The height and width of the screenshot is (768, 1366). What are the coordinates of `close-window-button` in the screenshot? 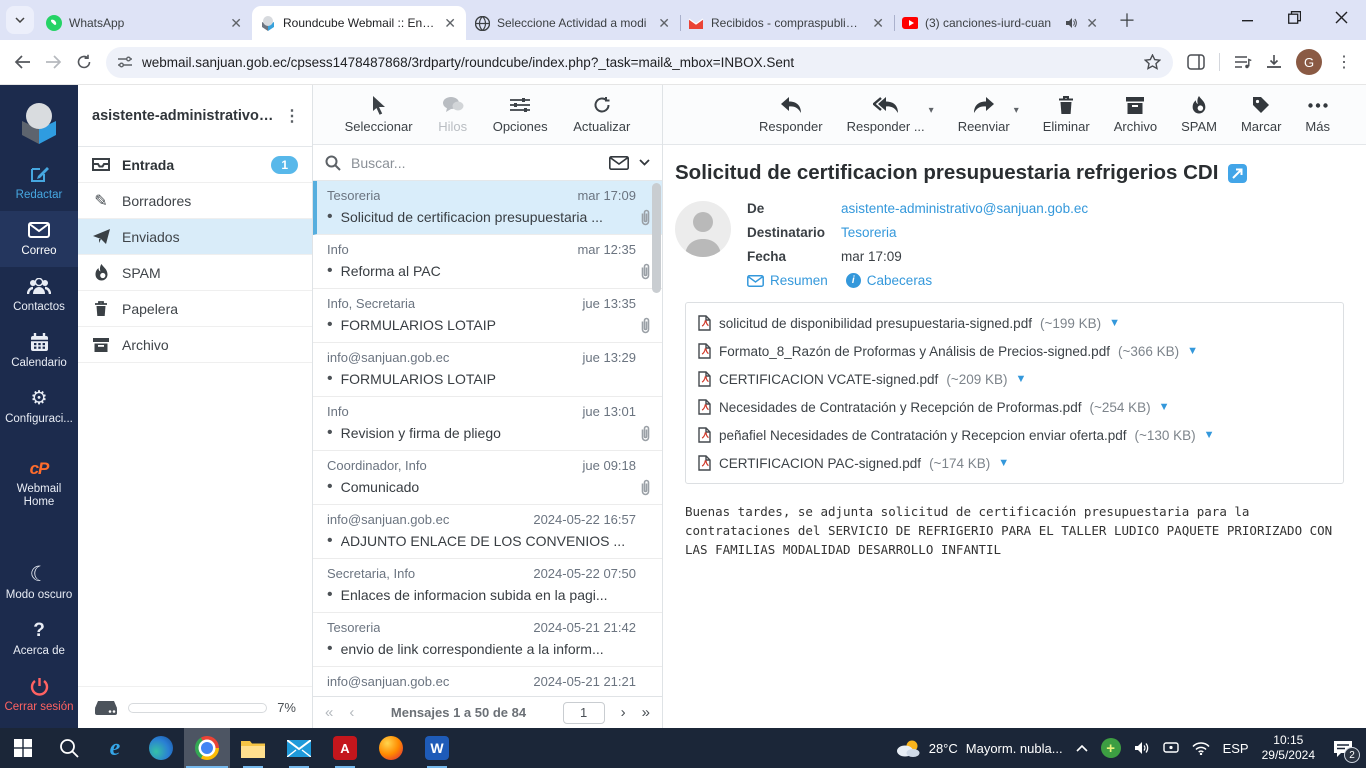 It's located at (1341, 17).